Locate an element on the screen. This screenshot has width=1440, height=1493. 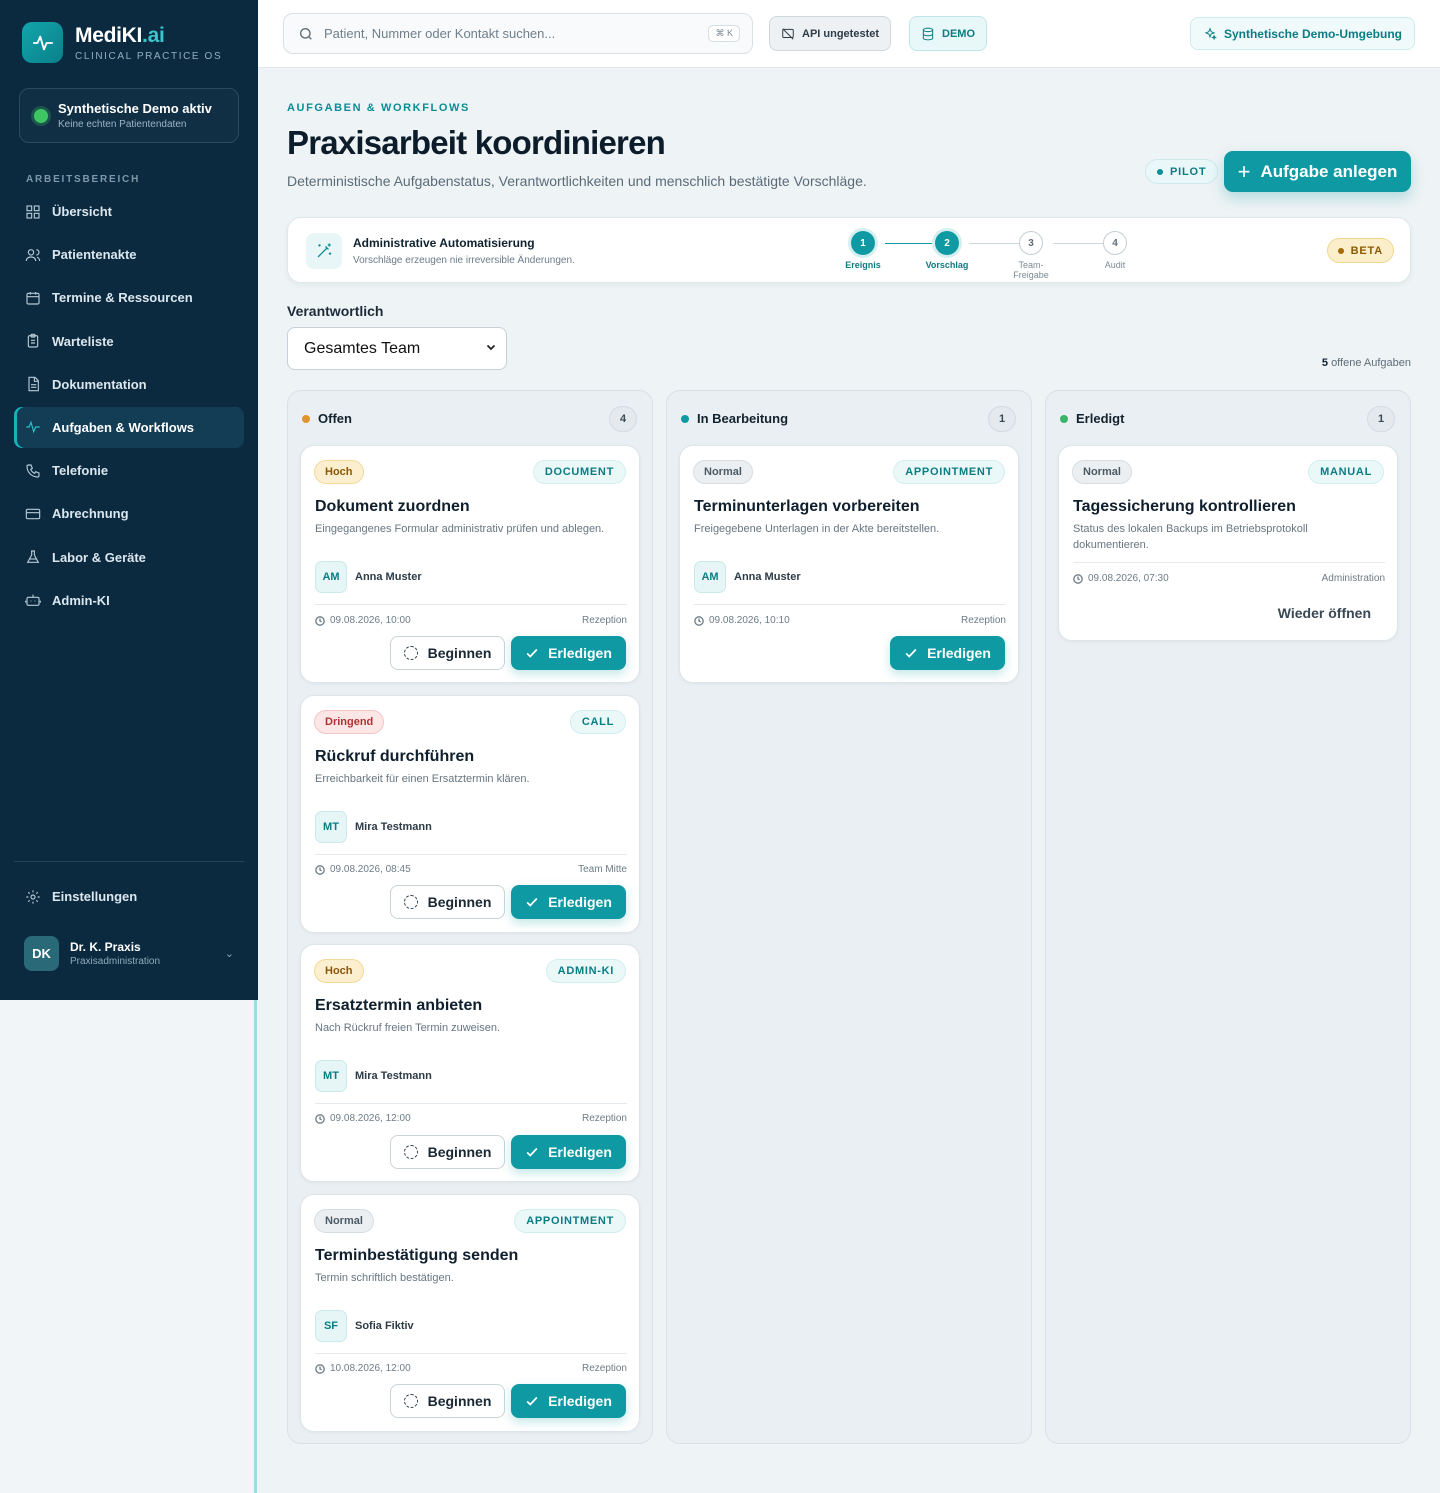
sidebar-item-label: Patientenakte is located at coordinates (94, 255).